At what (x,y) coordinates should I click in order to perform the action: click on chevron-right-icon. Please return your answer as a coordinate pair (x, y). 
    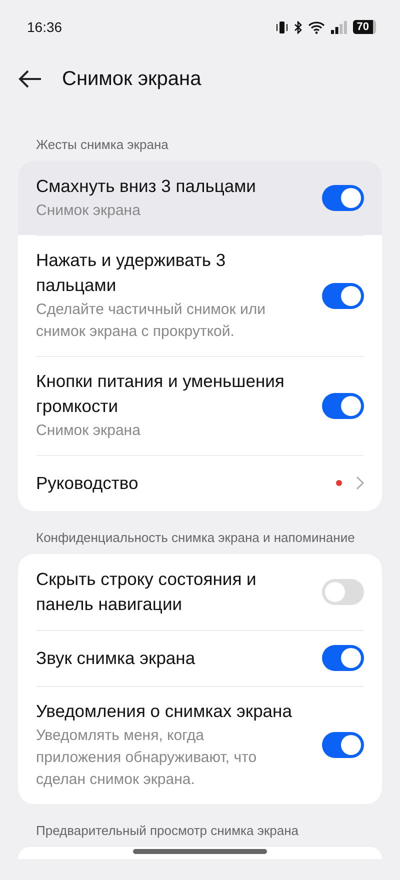
    Looking at the image, I should click on (360, 483).